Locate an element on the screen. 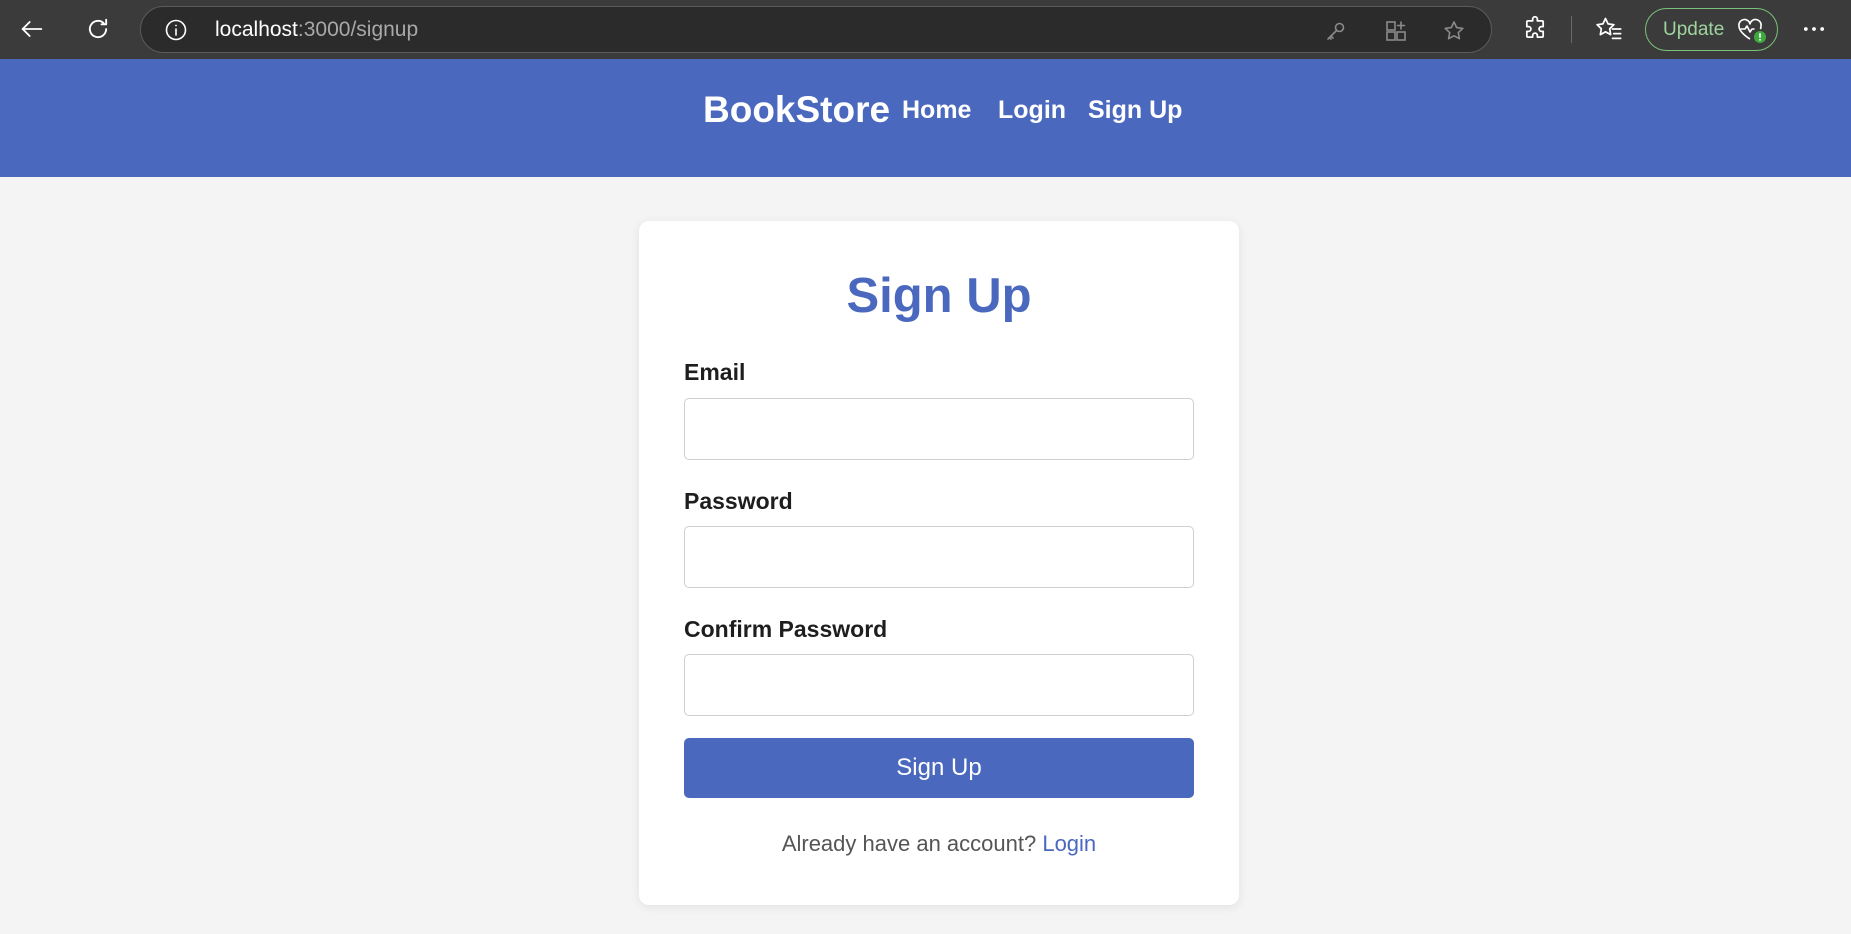  extensions-button is located at coordinates (1535, 29).